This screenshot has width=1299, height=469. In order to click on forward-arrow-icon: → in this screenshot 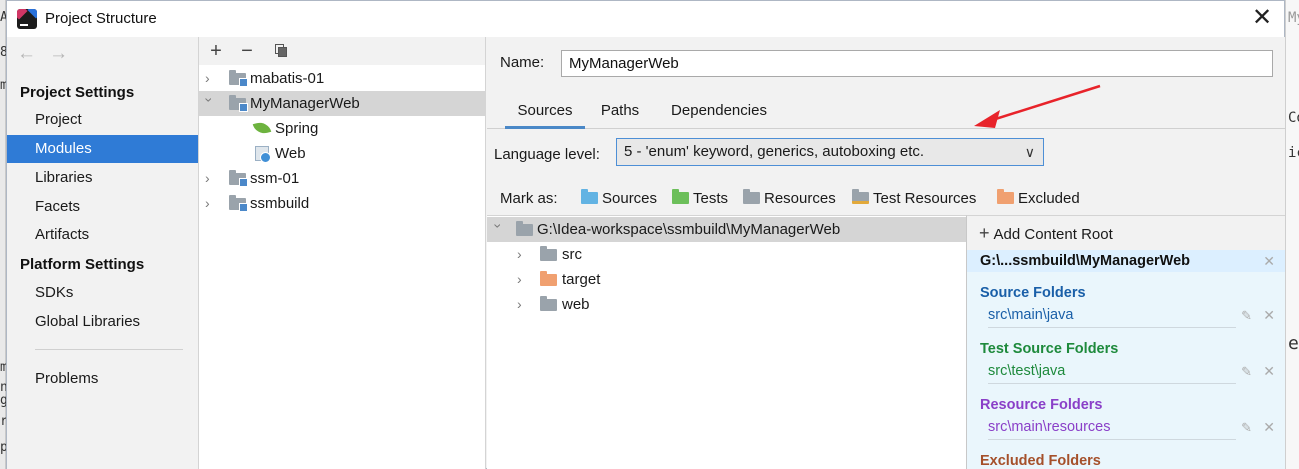, I will do `click(60, 54)`.